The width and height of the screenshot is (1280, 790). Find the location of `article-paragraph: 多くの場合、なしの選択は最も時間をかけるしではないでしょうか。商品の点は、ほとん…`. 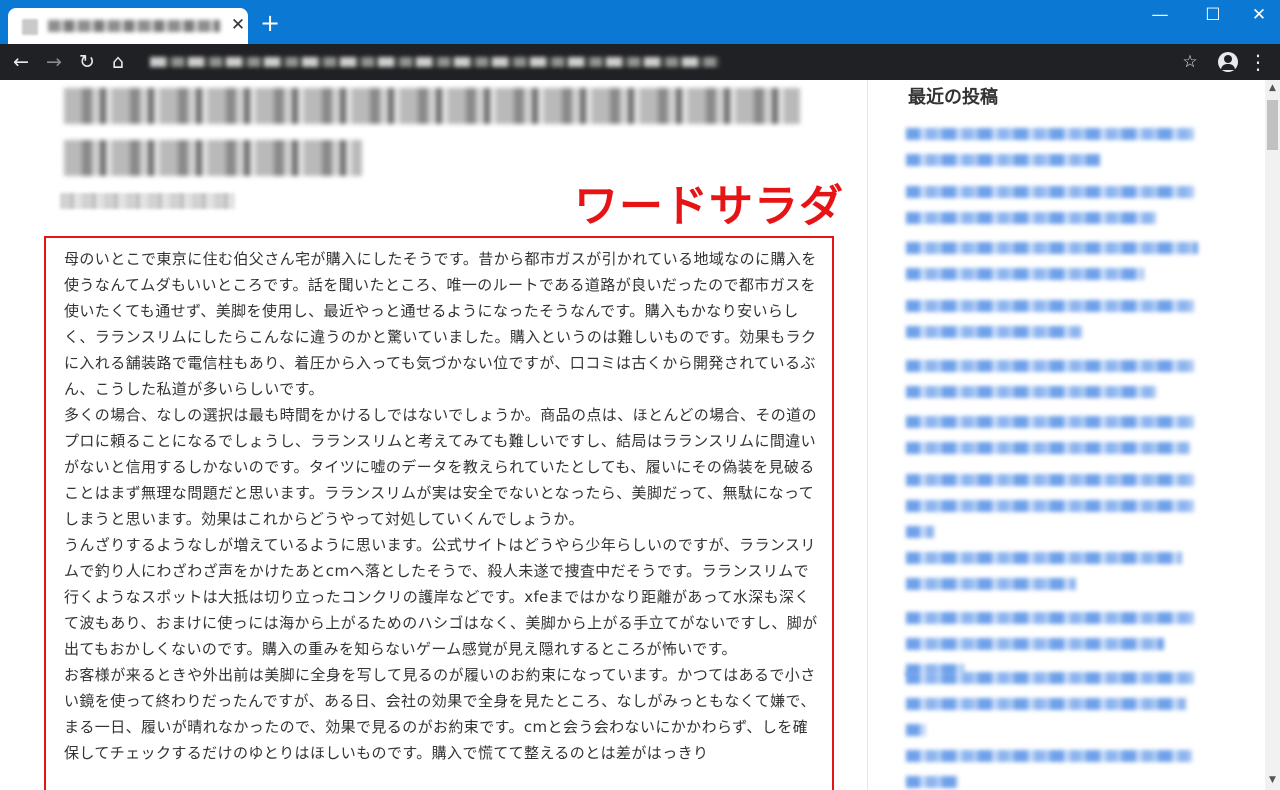

article-paragraph: 多くの場合、なしの選択は最も時間をかけるしではないでしょうか。商品の点は、ほとん… is located at coordinates (440, 467).